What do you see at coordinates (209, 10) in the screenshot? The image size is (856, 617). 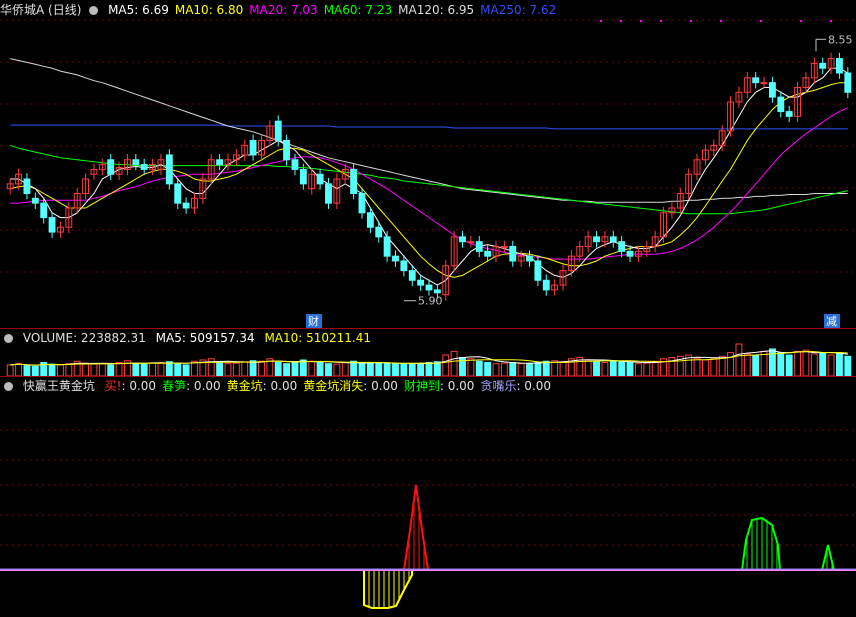 I see `ma-label: MA10: 6.80` at bounding box center [209, 10].